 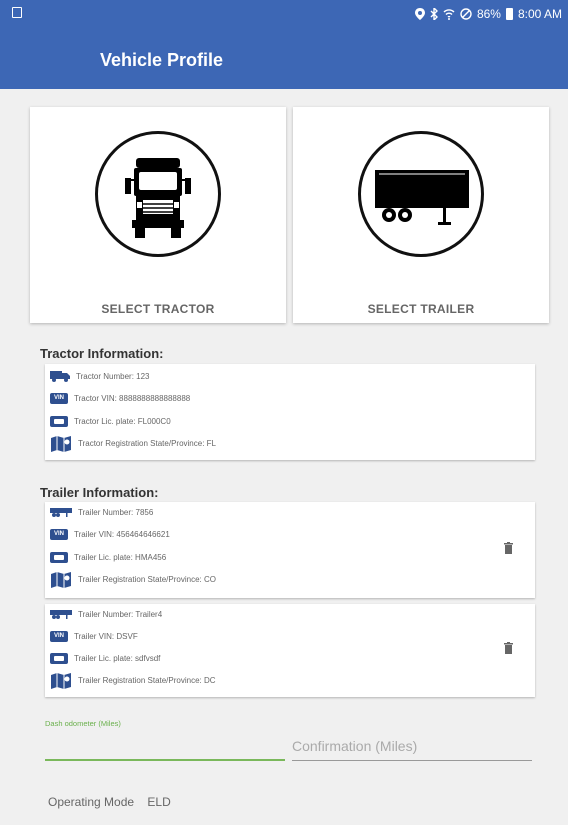 What do you see at coordinates (132, 398) in the screenshot?
I see `tractor-vin: Tractor VIN: 8888888888888888` at bounding box center [132, 398].